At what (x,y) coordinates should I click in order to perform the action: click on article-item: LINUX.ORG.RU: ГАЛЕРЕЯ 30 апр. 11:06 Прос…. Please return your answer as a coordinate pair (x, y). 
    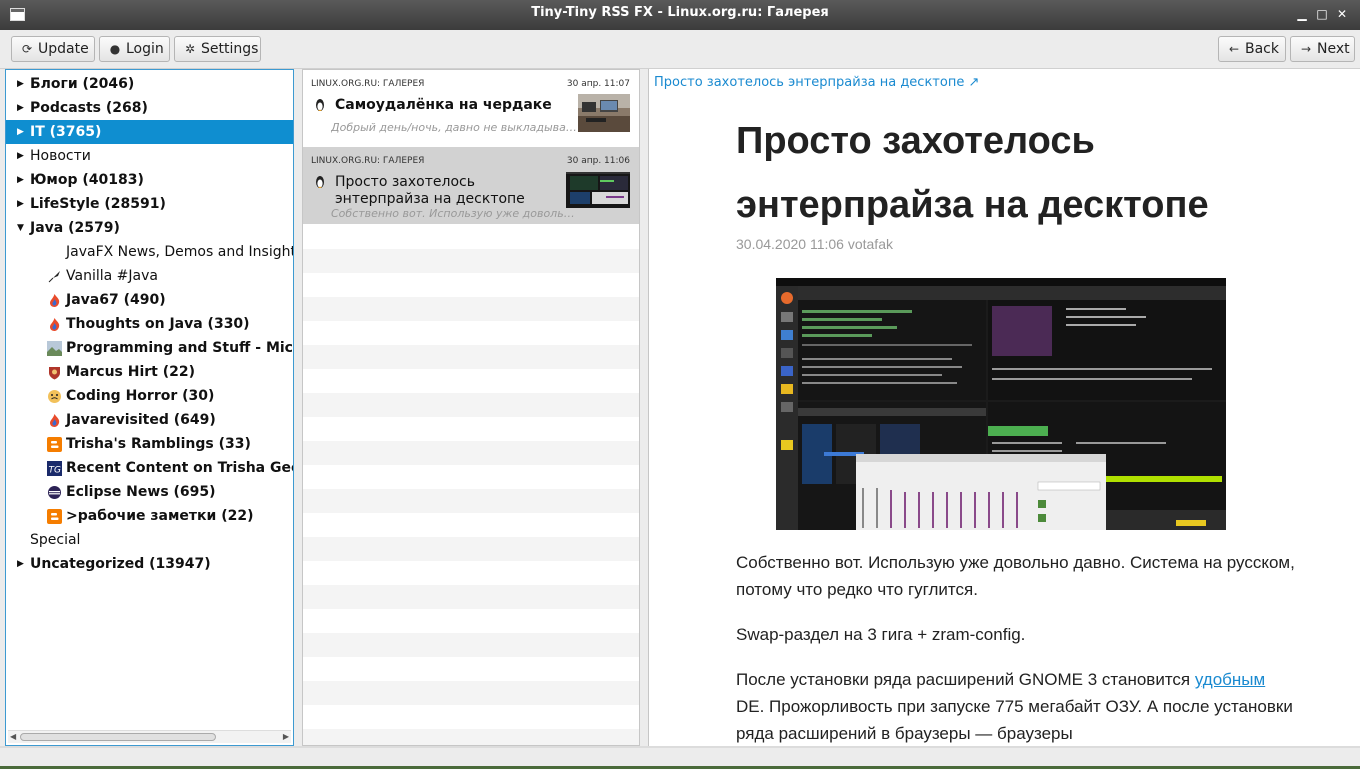
    Looking at the image, I should click on (471, 185).